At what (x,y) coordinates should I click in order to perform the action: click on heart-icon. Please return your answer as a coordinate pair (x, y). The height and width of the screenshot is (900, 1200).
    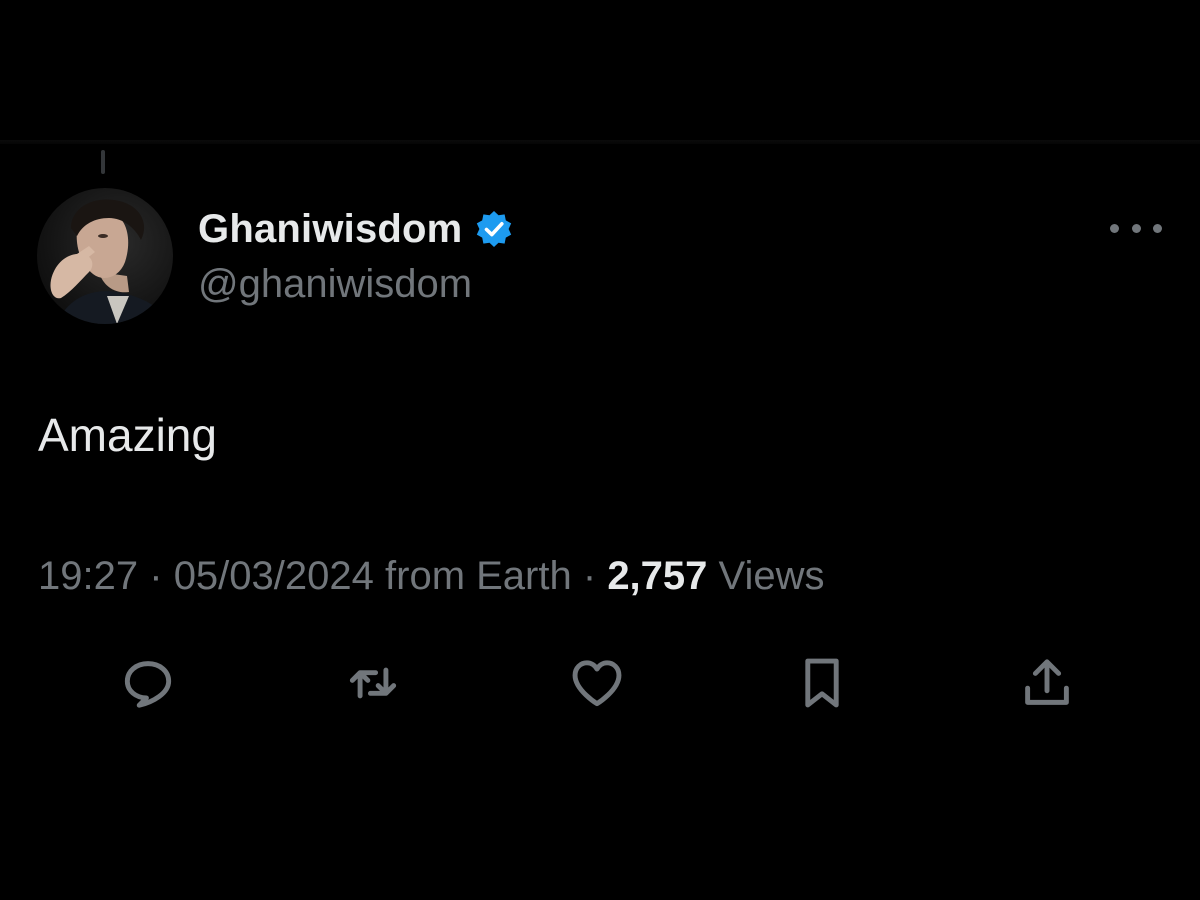
    Looking at the image, I should click on (597, 683).